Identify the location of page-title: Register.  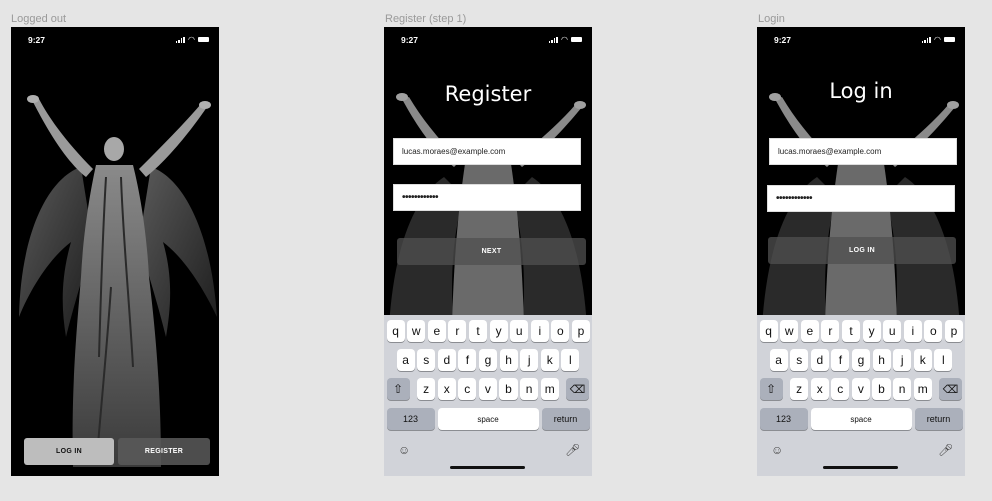
(488, 94).